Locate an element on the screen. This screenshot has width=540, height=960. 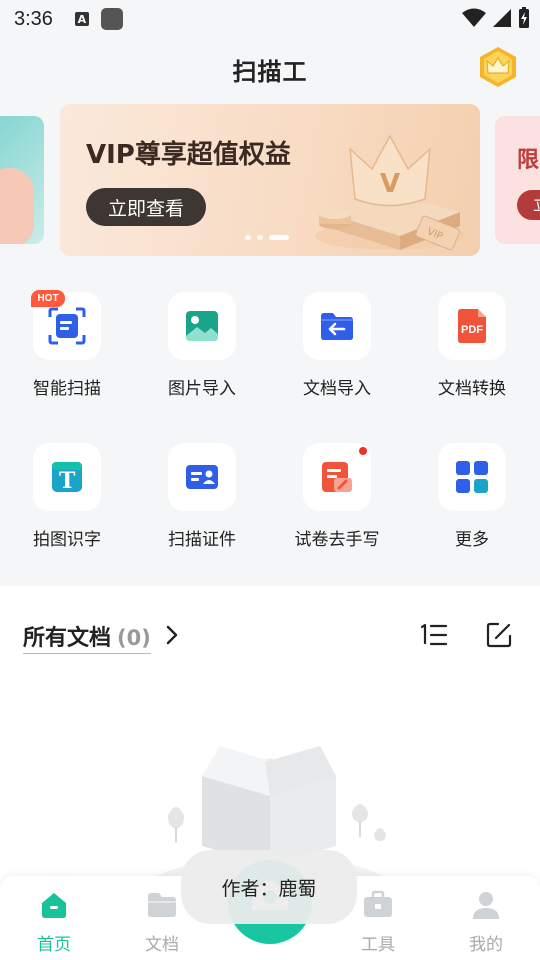
documents-title: 所有文档 is located at coordinates (67, 638).